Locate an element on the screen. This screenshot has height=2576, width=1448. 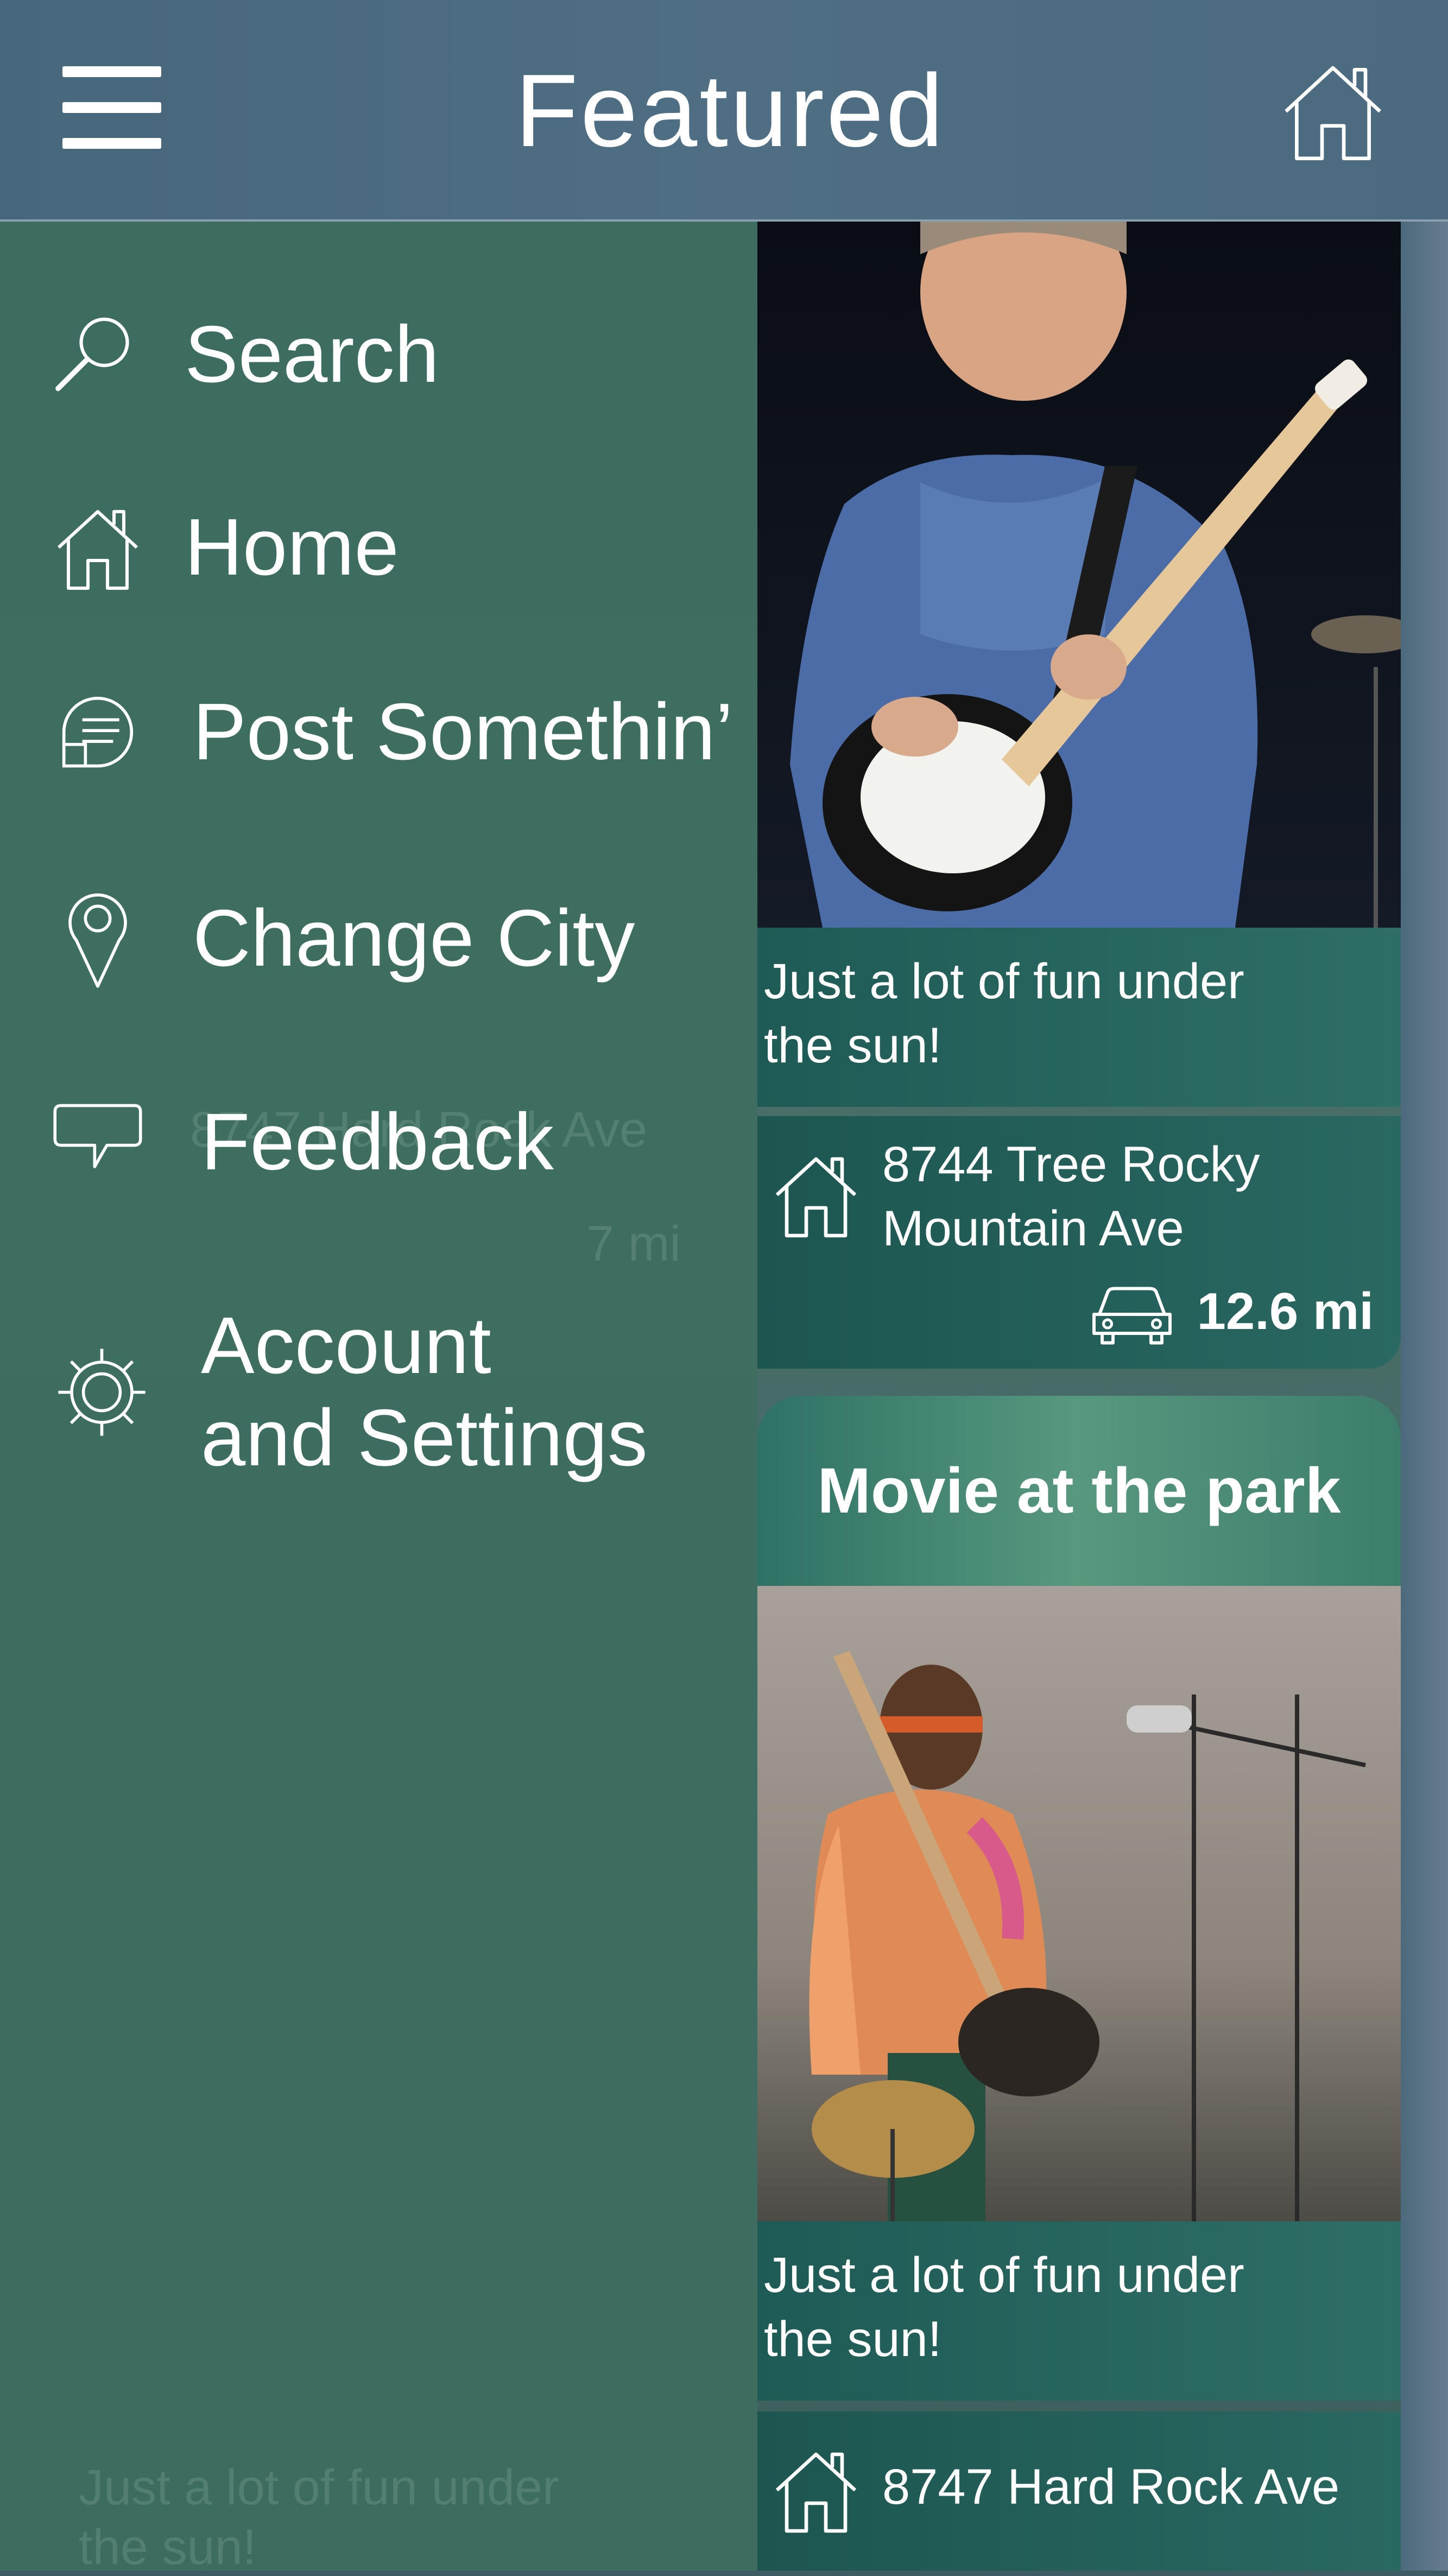
event-address-1: 8744 Tree Rocky Mountain Ave 12.6 mi is located at coordinates (1079, 1242).